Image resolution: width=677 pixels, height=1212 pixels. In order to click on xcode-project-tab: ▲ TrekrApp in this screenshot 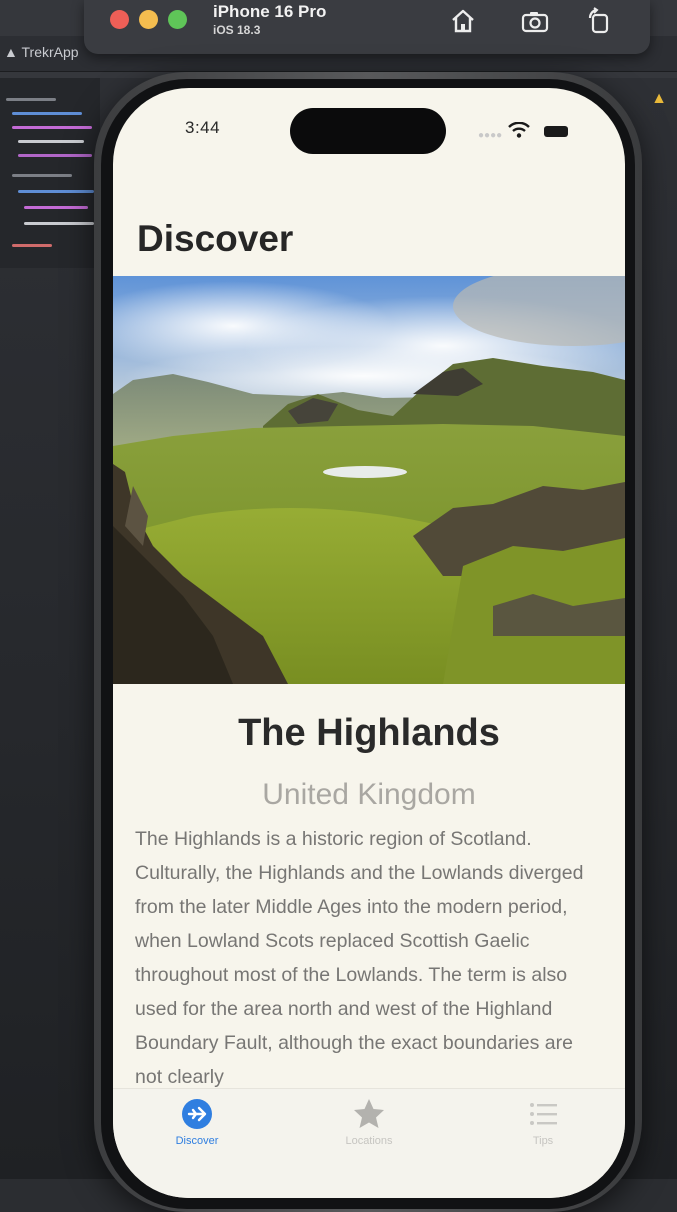, I will do `click(41, 52)`.